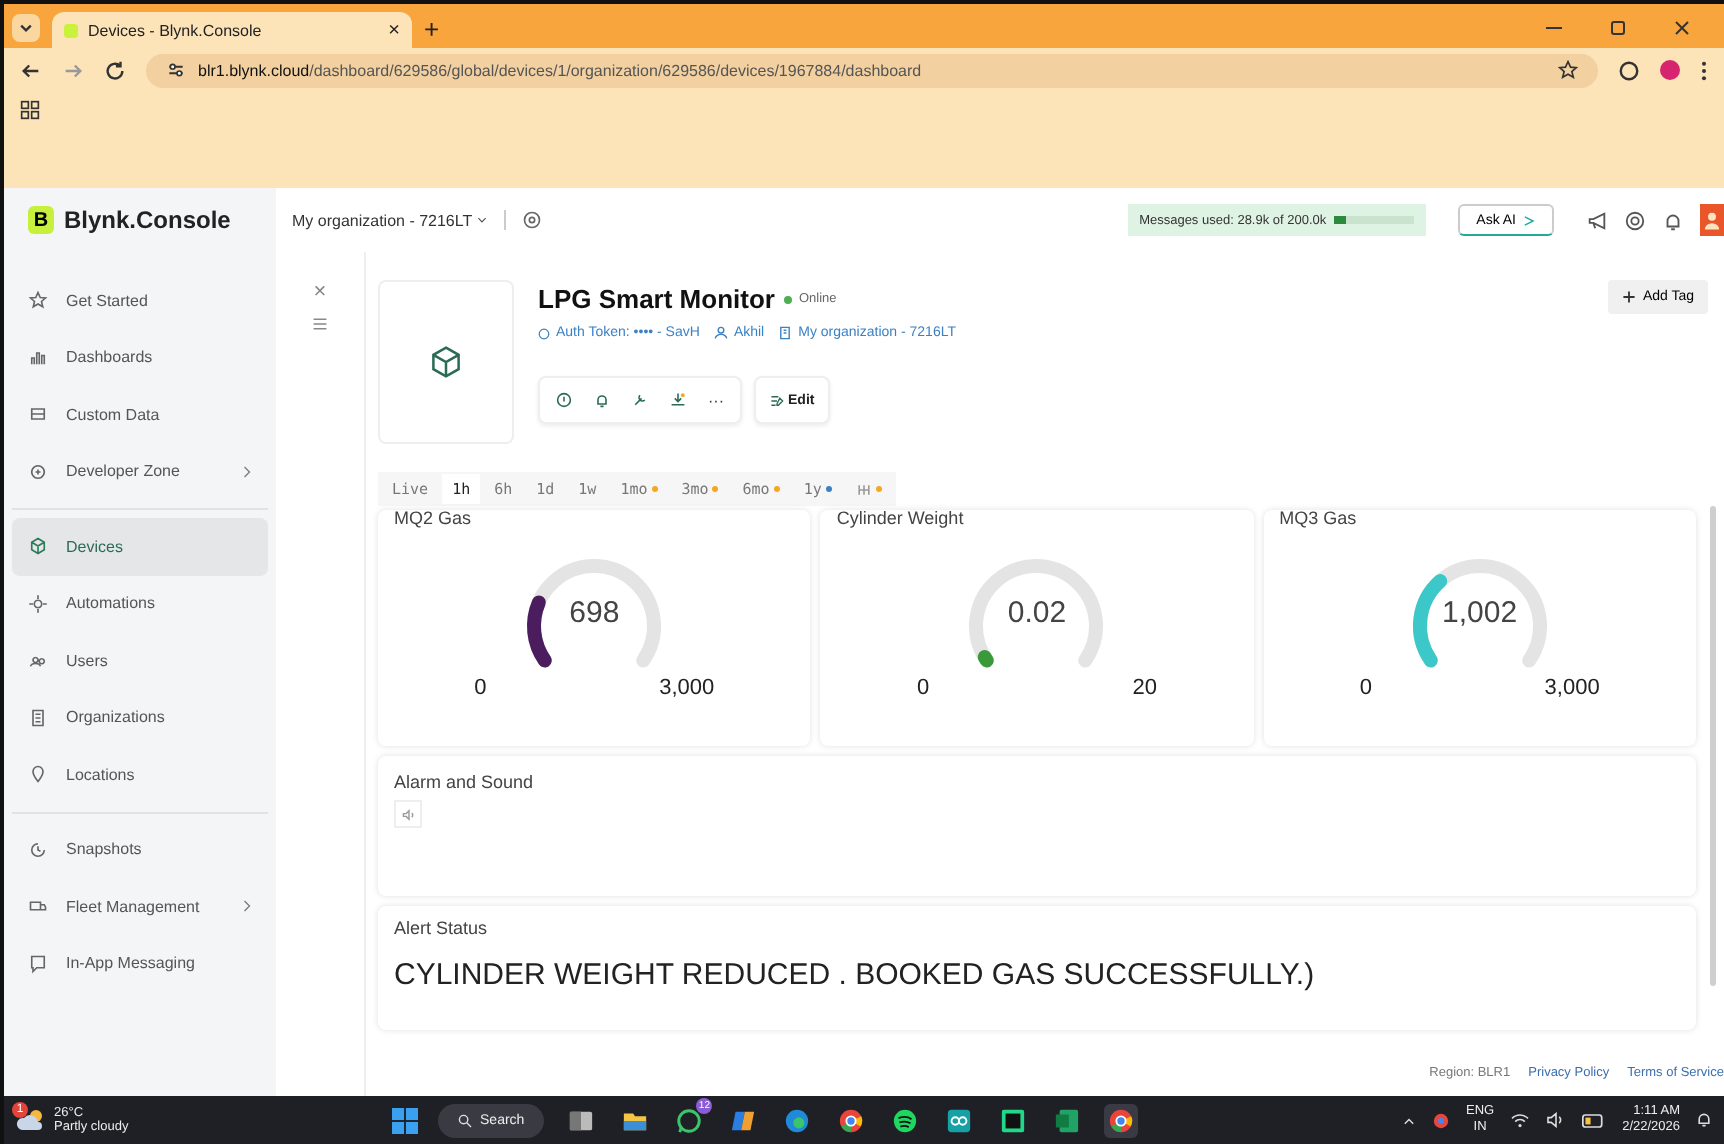 This screenshot has width=1724, height=1144. I want to click on gauge-value: 698, so click(594, 613).